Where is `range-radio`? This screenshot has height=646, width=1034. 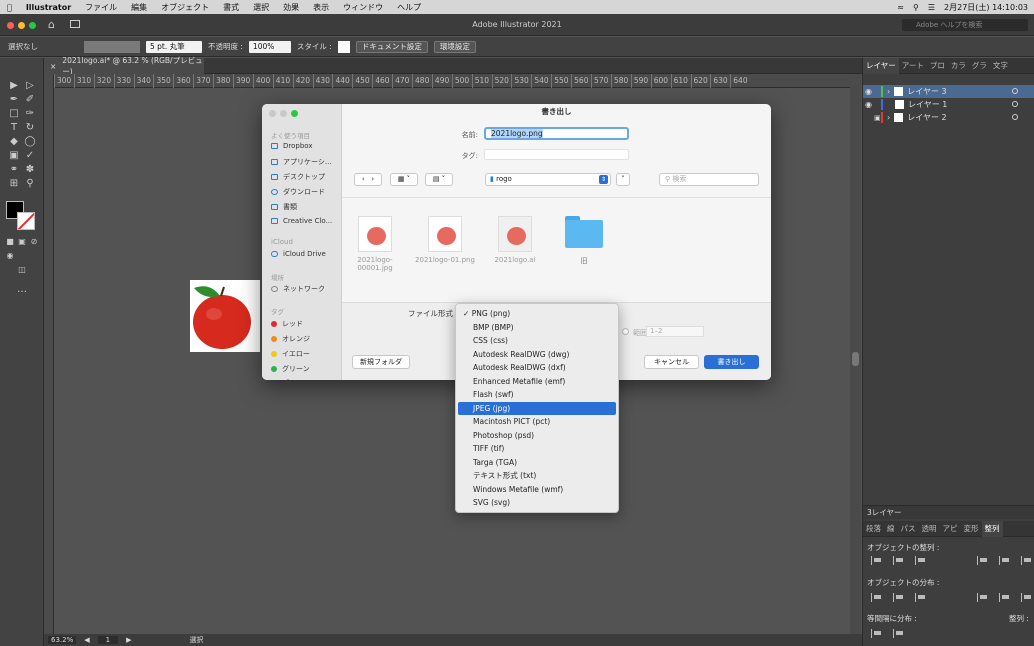 range-radio is located at coordinates (625, 331).